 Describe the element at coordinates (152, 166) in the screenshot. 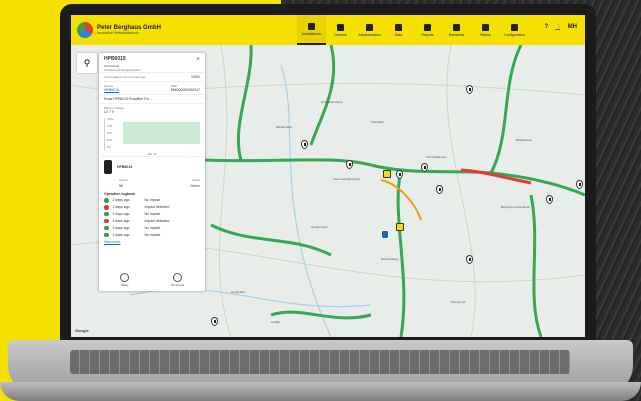

I see `unit-row: HPB6019` at that location.